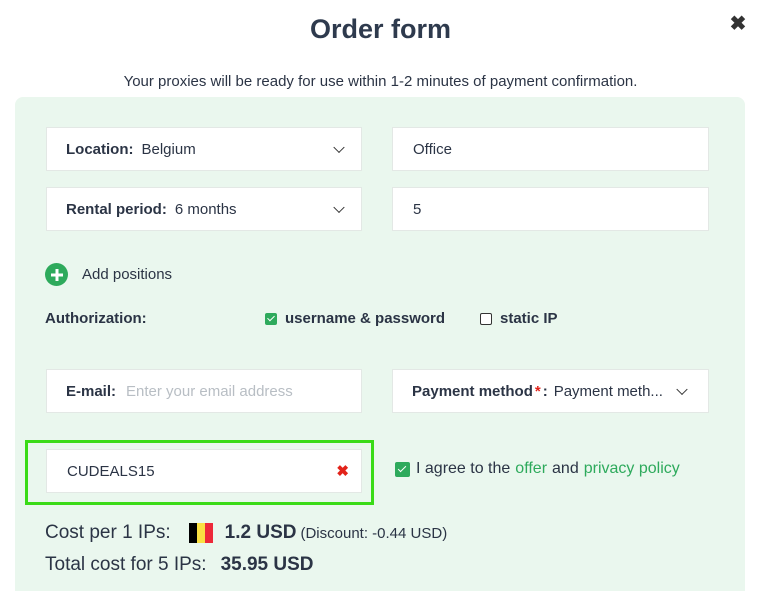  I want to click on location-label: Location:, so click(100, 149).